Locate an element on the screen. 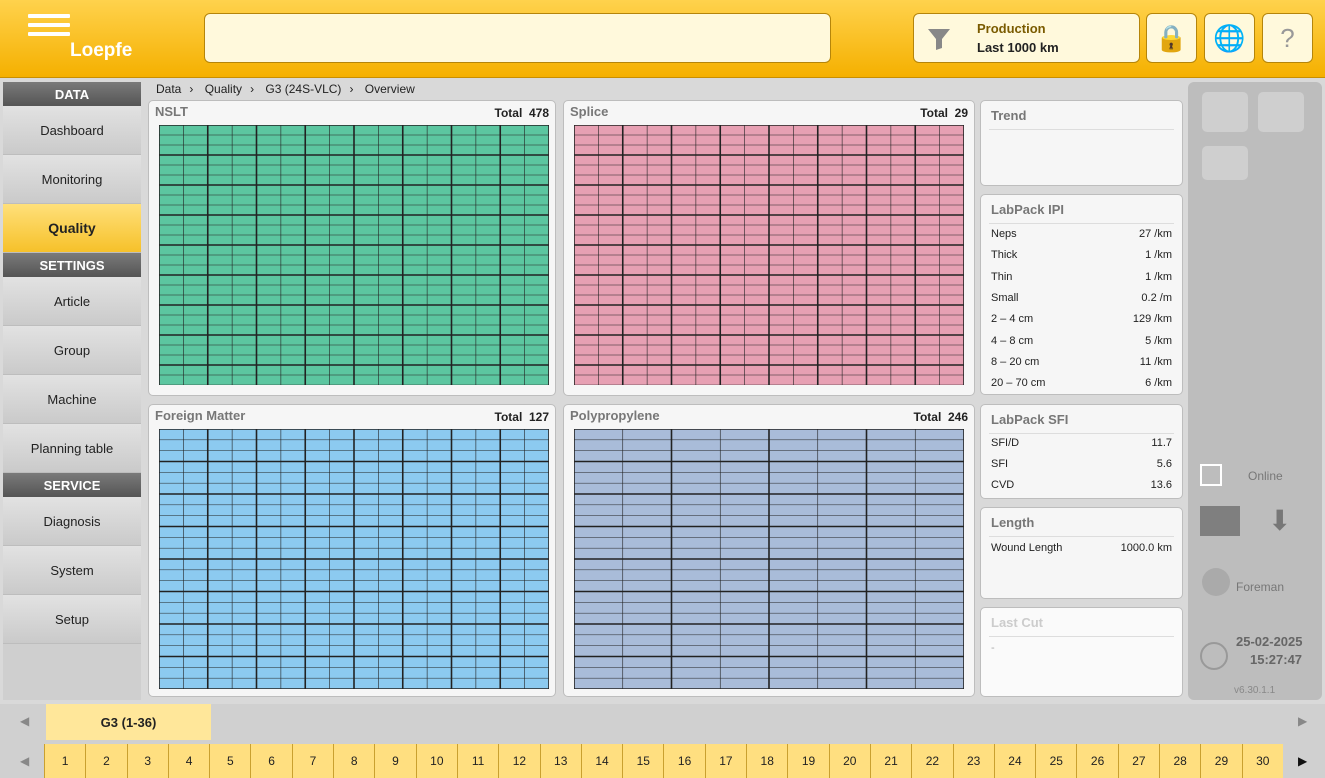  spindle-button: 9 is located at coordinates (395, 761).